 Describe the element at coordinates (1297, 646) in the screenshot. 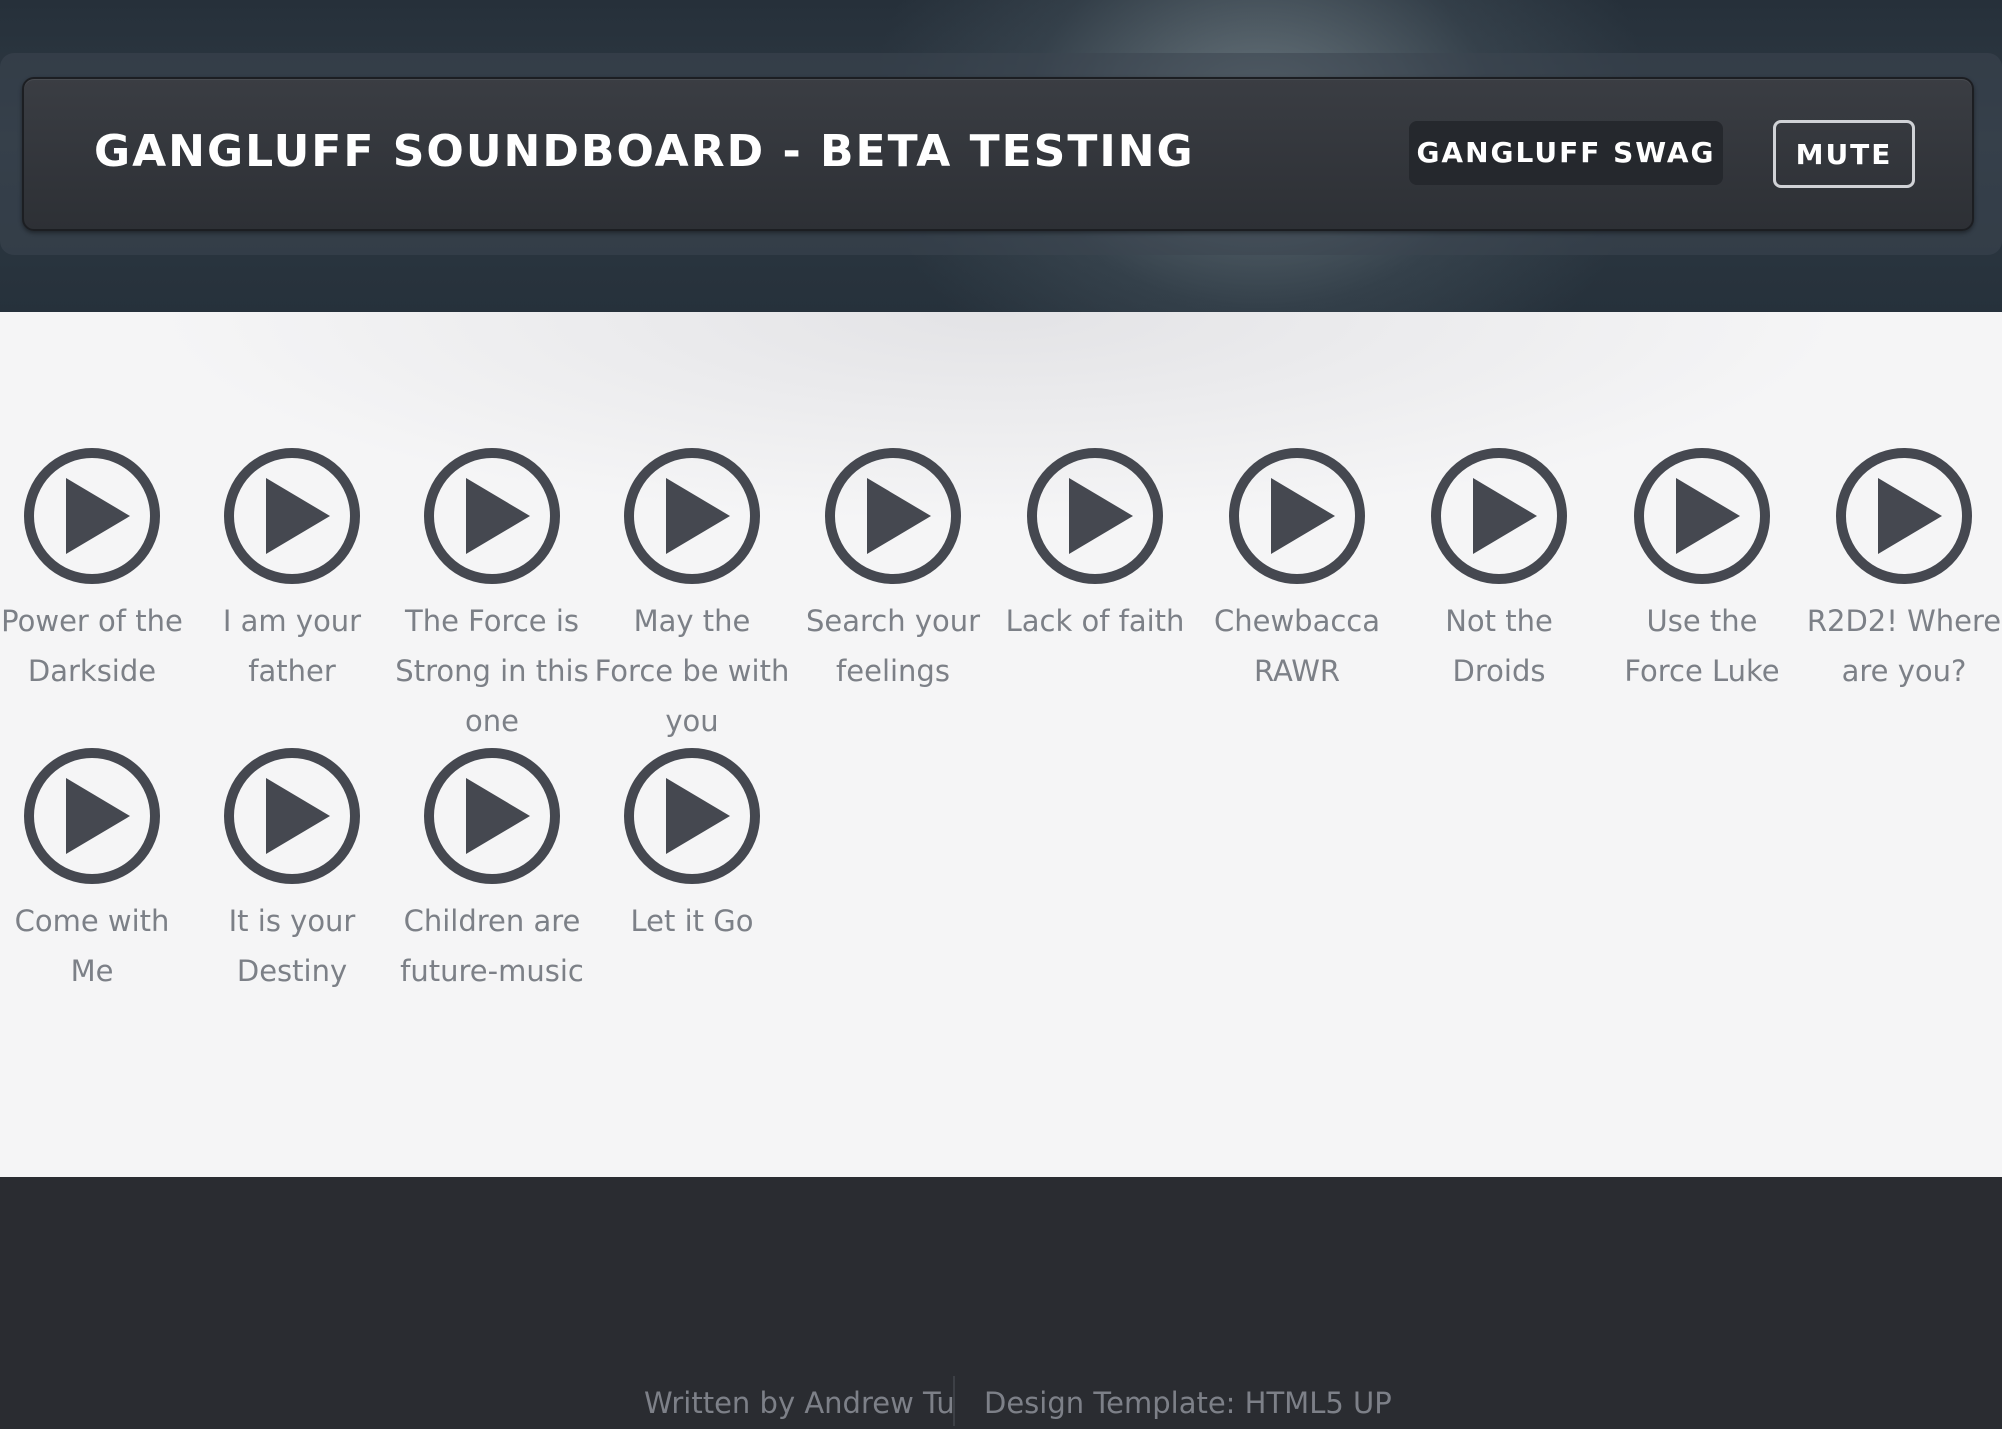

I see `sound-label: Chewbacca RAWR` at that location.